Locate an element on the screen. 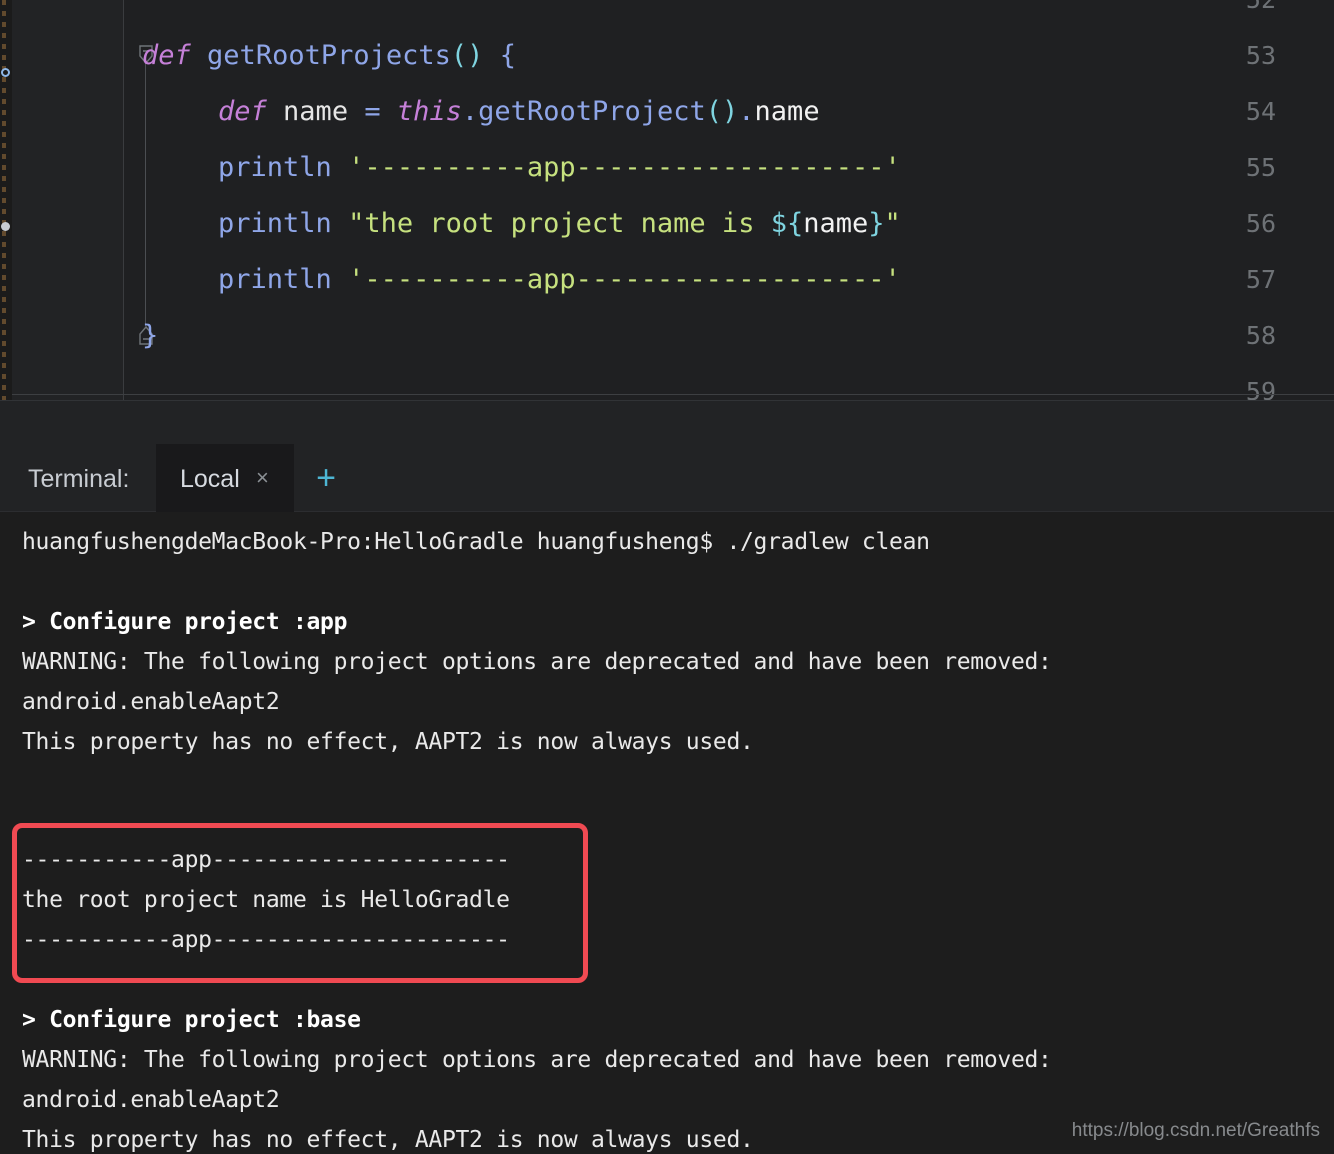  terminal-tab-local: Local × is located at coordinates (225, 478).